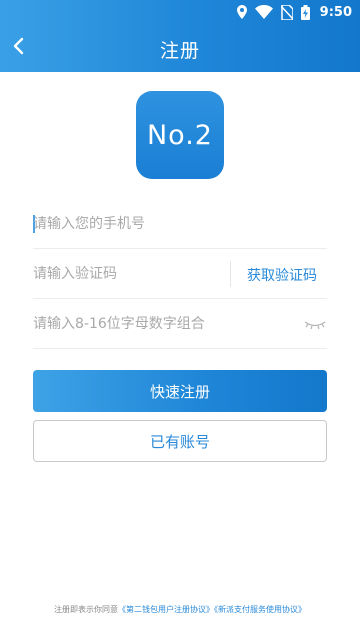 The height and width of the screenshot is (641, 360). I want to click on wifi-icon, so click(263, 12).